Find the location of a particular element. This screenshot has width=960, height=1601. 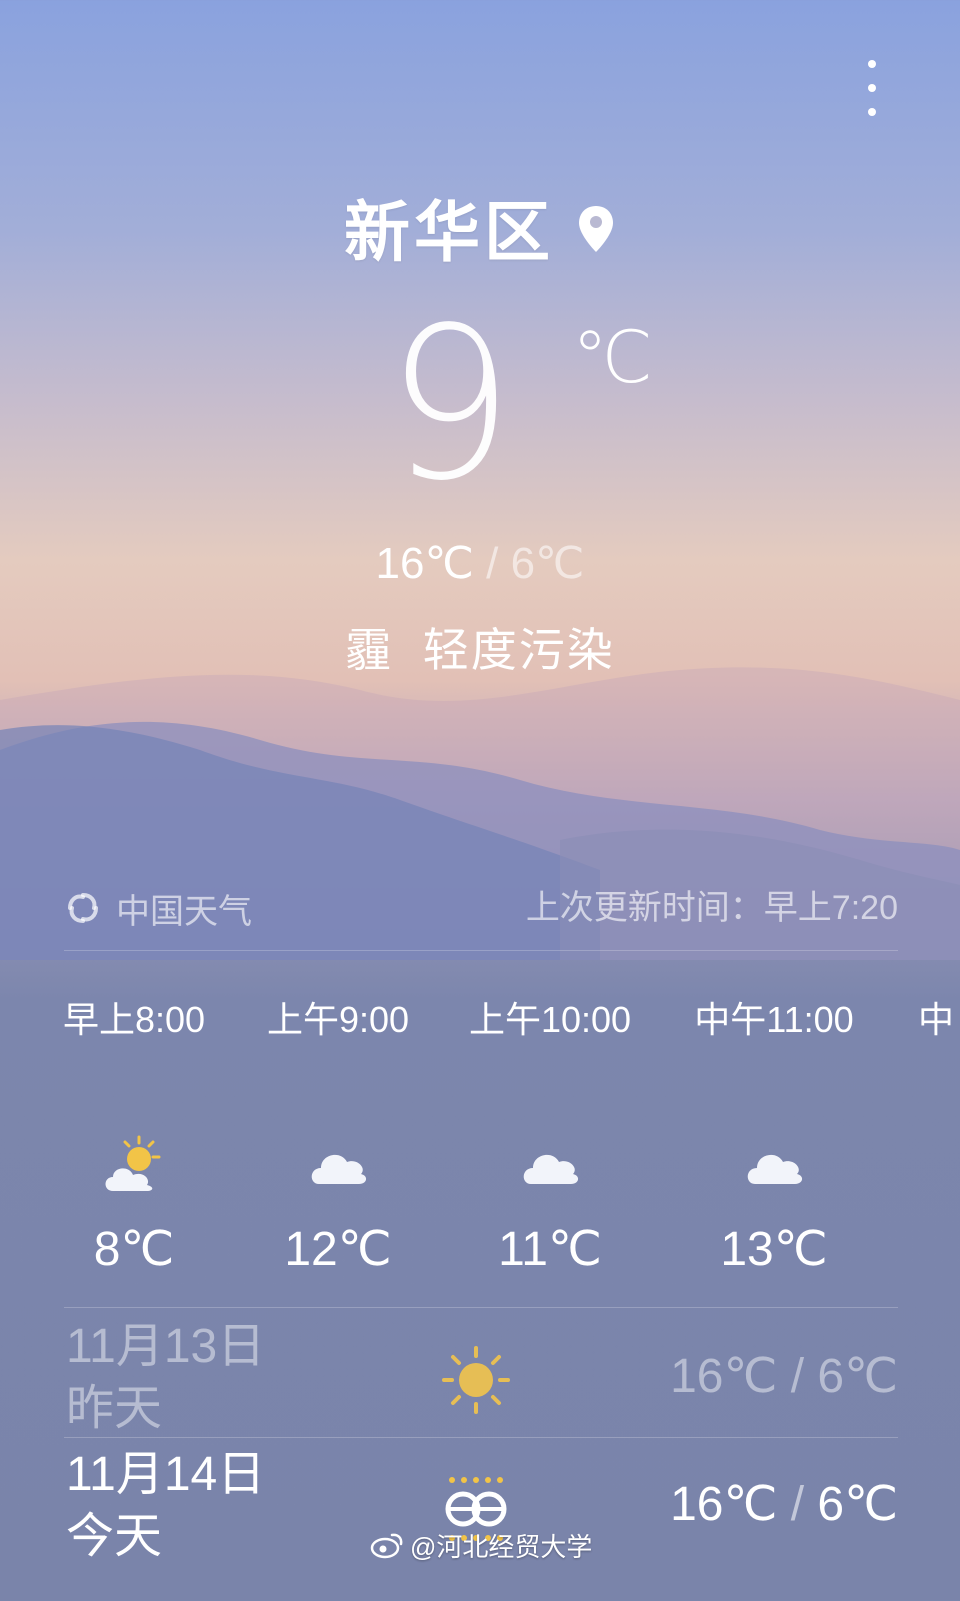

hourly-item: 上午9:00 12℃ is located at coordinates (338, 1135).